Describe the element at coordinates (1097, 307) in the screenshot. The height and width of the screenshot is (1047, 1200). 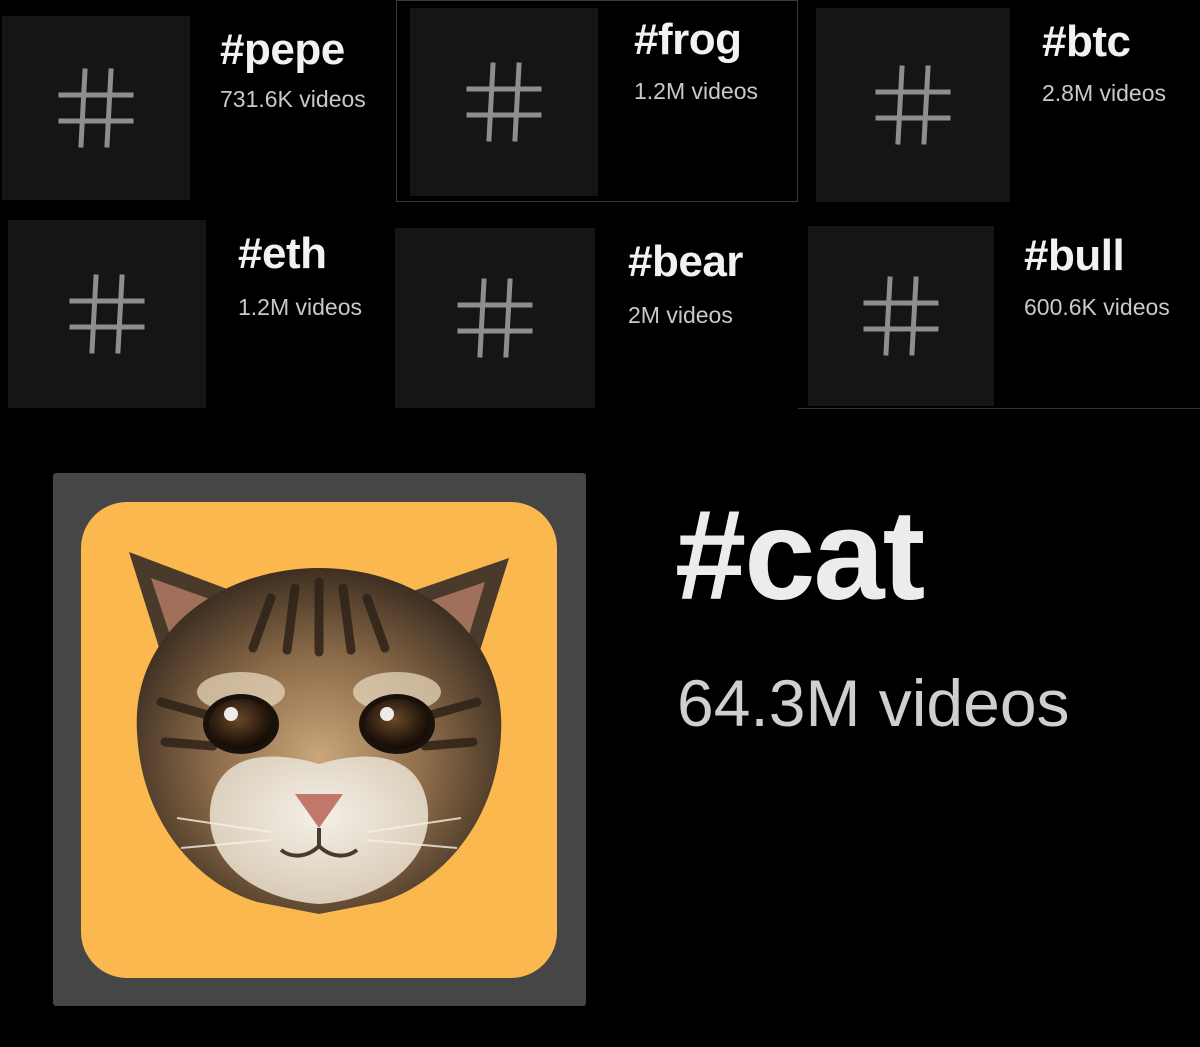
I see `hashtag-video-count: 600.6K videos` at that location.